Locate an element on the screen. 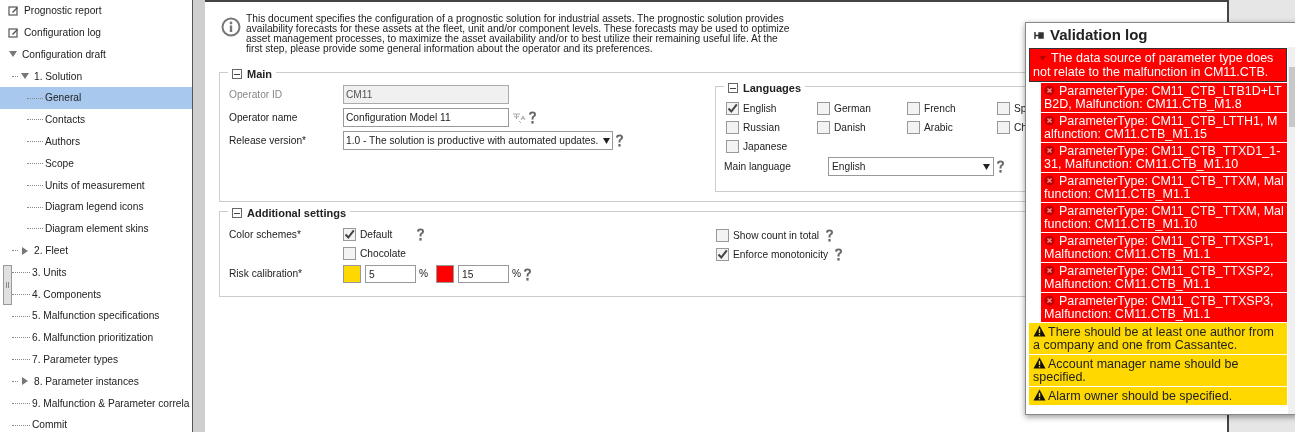  error-group-header: The data source of parameter type does not relate to the malfunction in CM11.CTB. is located at coordinates (1158, 65).